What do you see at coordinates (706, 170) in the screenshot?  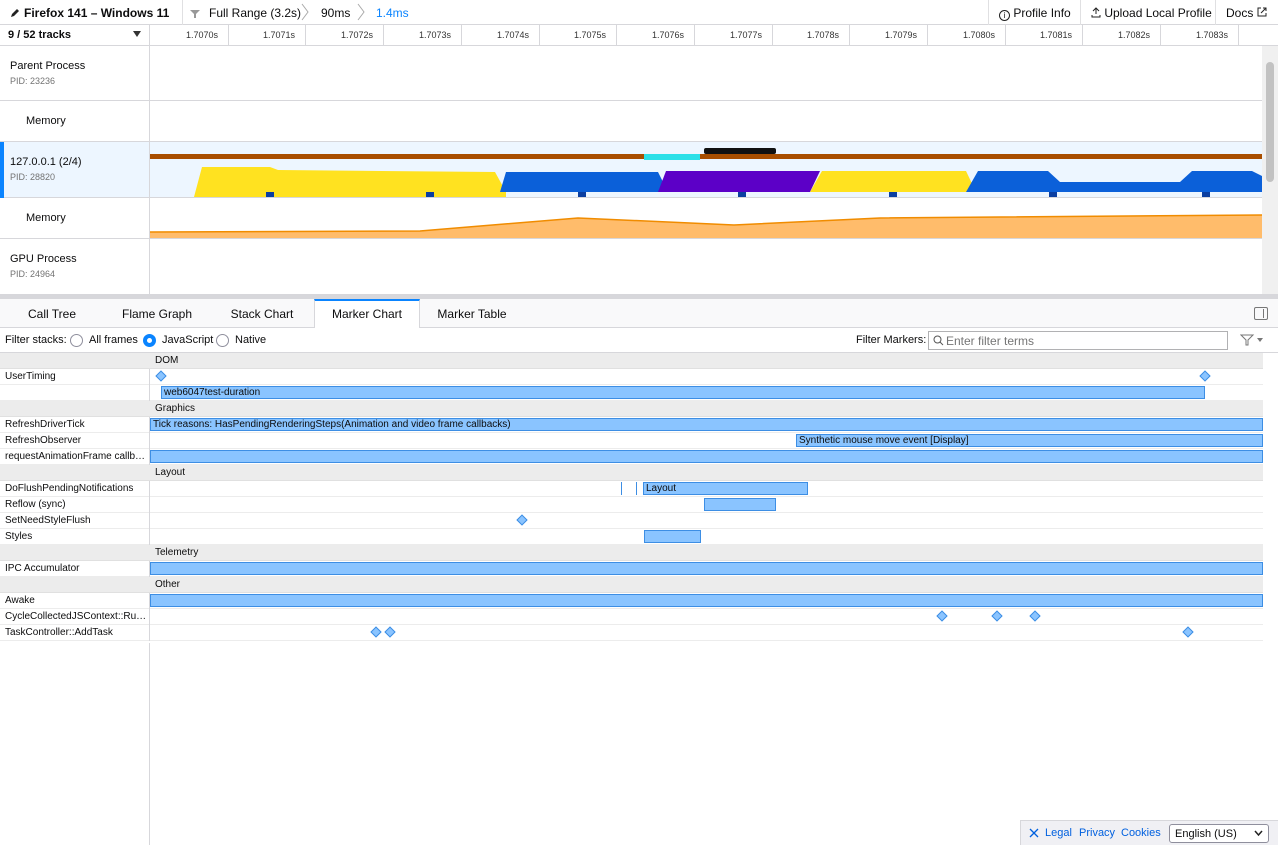 I see `activity-graph` at bounding box center [706, 170].